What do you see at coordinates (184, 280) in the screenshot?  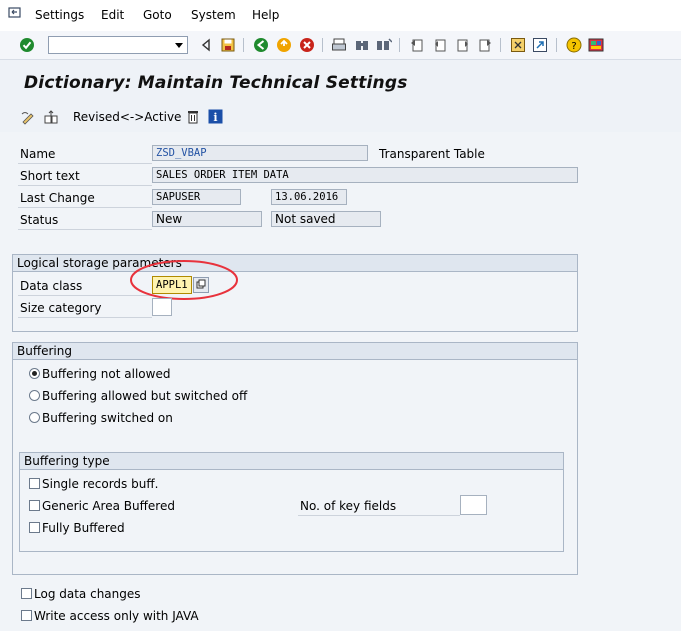 I see `highlight-ellipse` at bounding box center [184, 280].